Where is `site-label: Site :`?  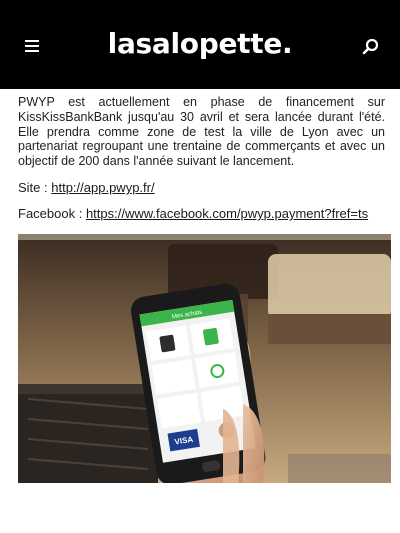 site-label: Site : is located at coordinates (35, 187).